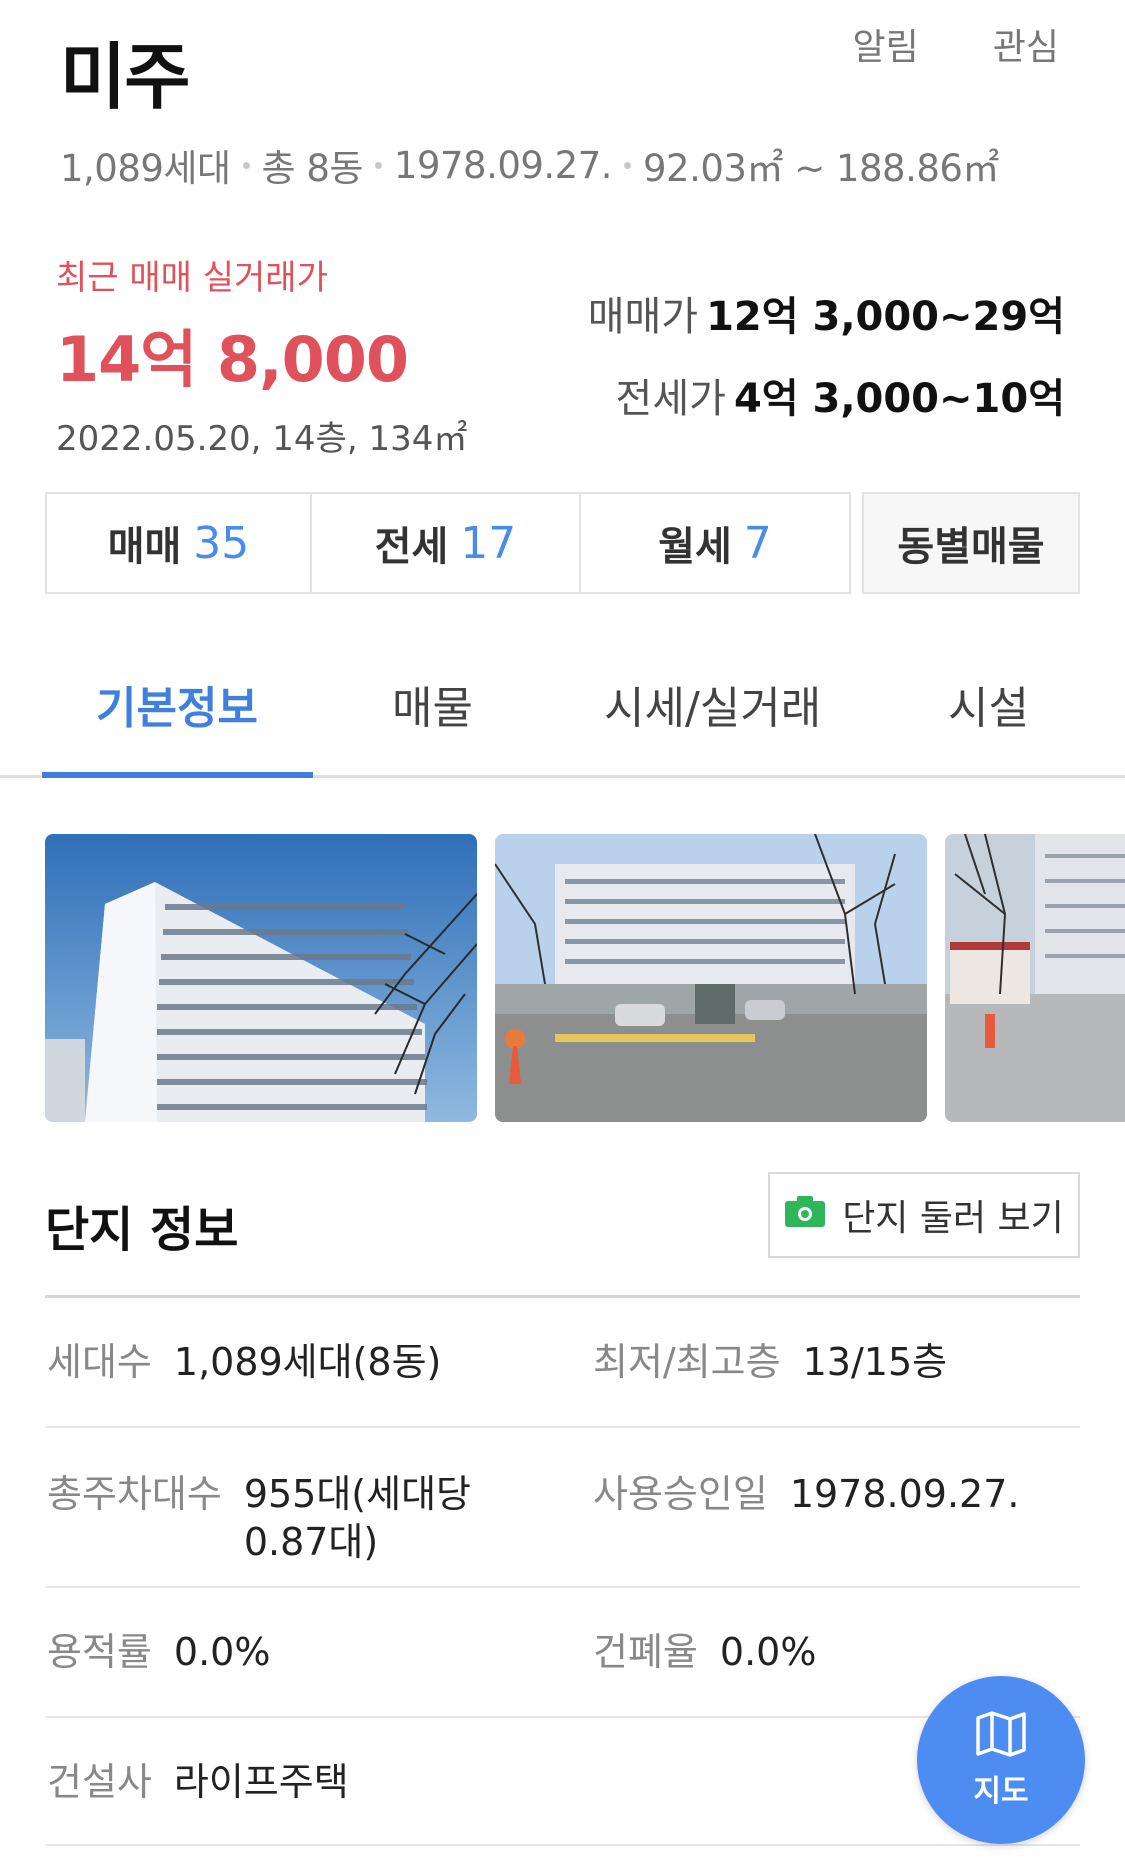  I want to click on households-text: 1,089세대, so click(145, 168).